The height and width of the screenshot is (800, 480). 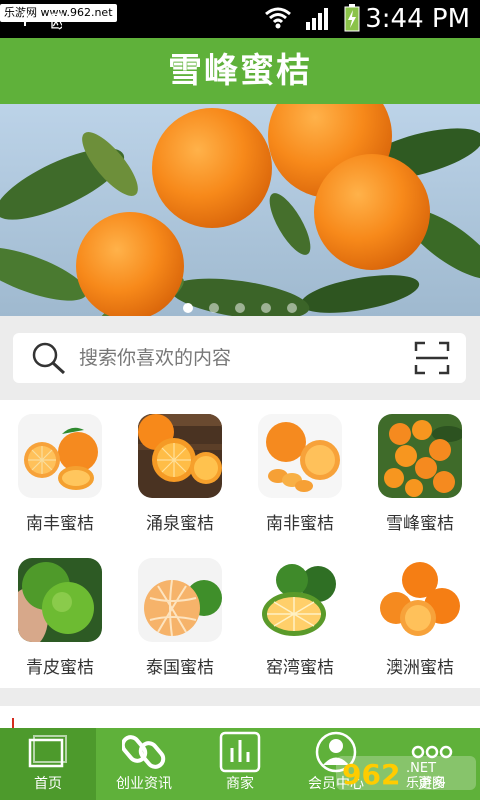 I want to click on carousel-dots, so click(x=240, y=307).